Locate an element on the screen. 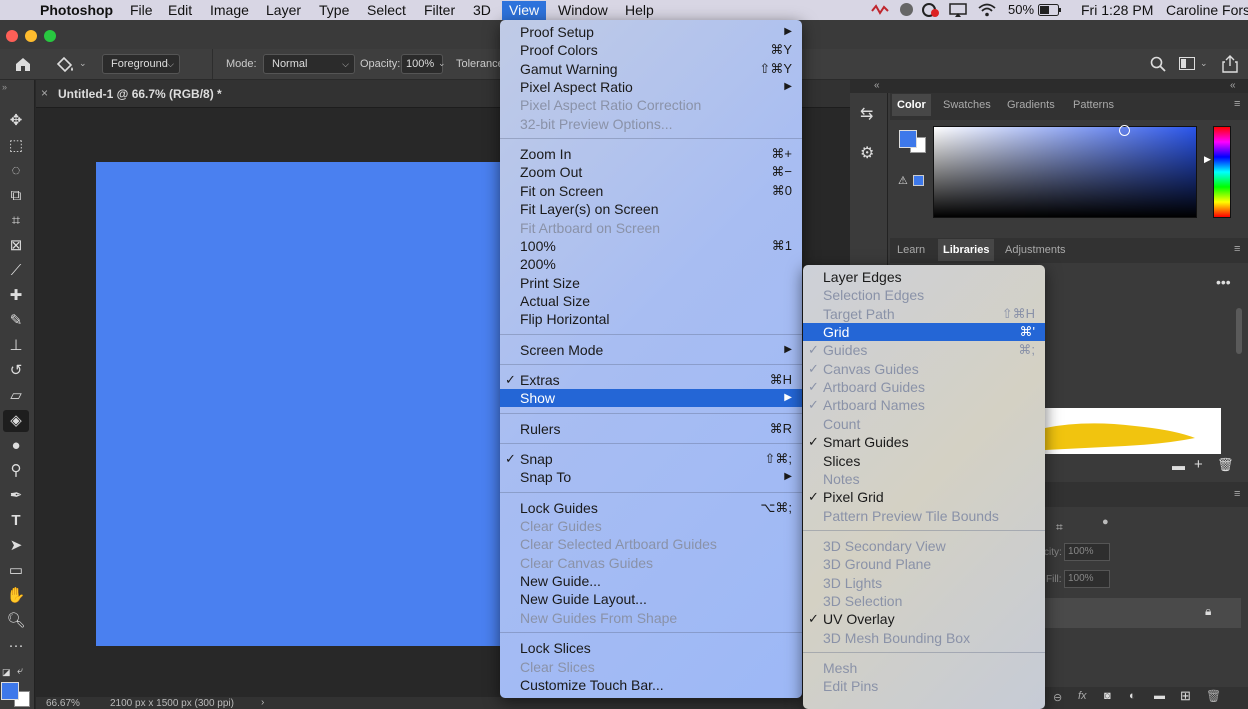  menu-view: View is located at coordinates (524, 10).